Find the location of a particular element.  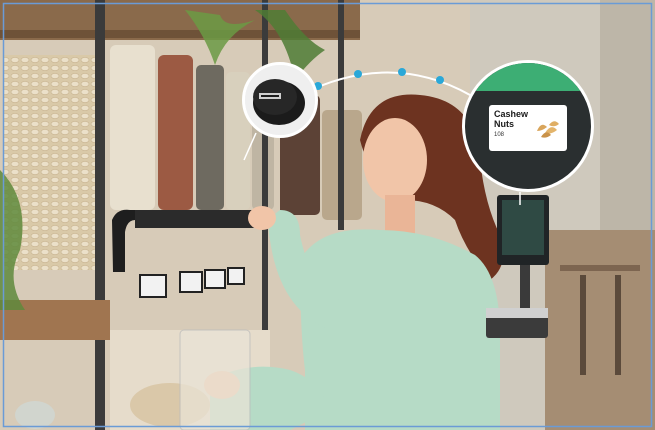

product-name: Cashew Nuts is located at coordinates (511, 119).